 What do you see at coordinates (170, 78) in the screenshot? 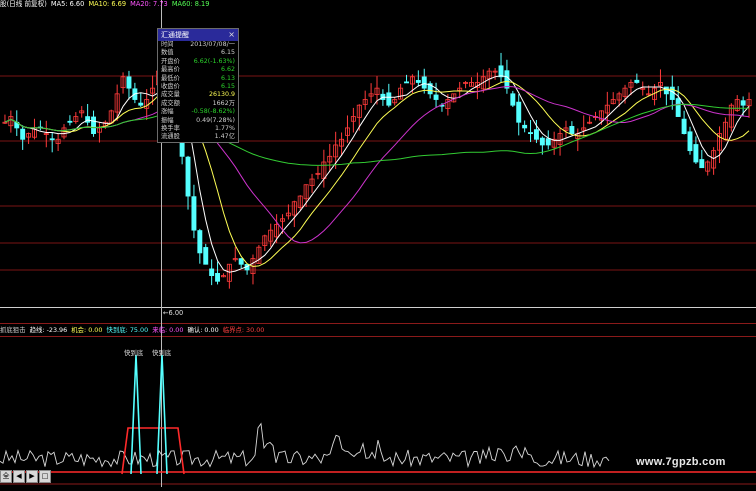
I see `tooltip-key: 最低价` at bounding box center [170, 78].